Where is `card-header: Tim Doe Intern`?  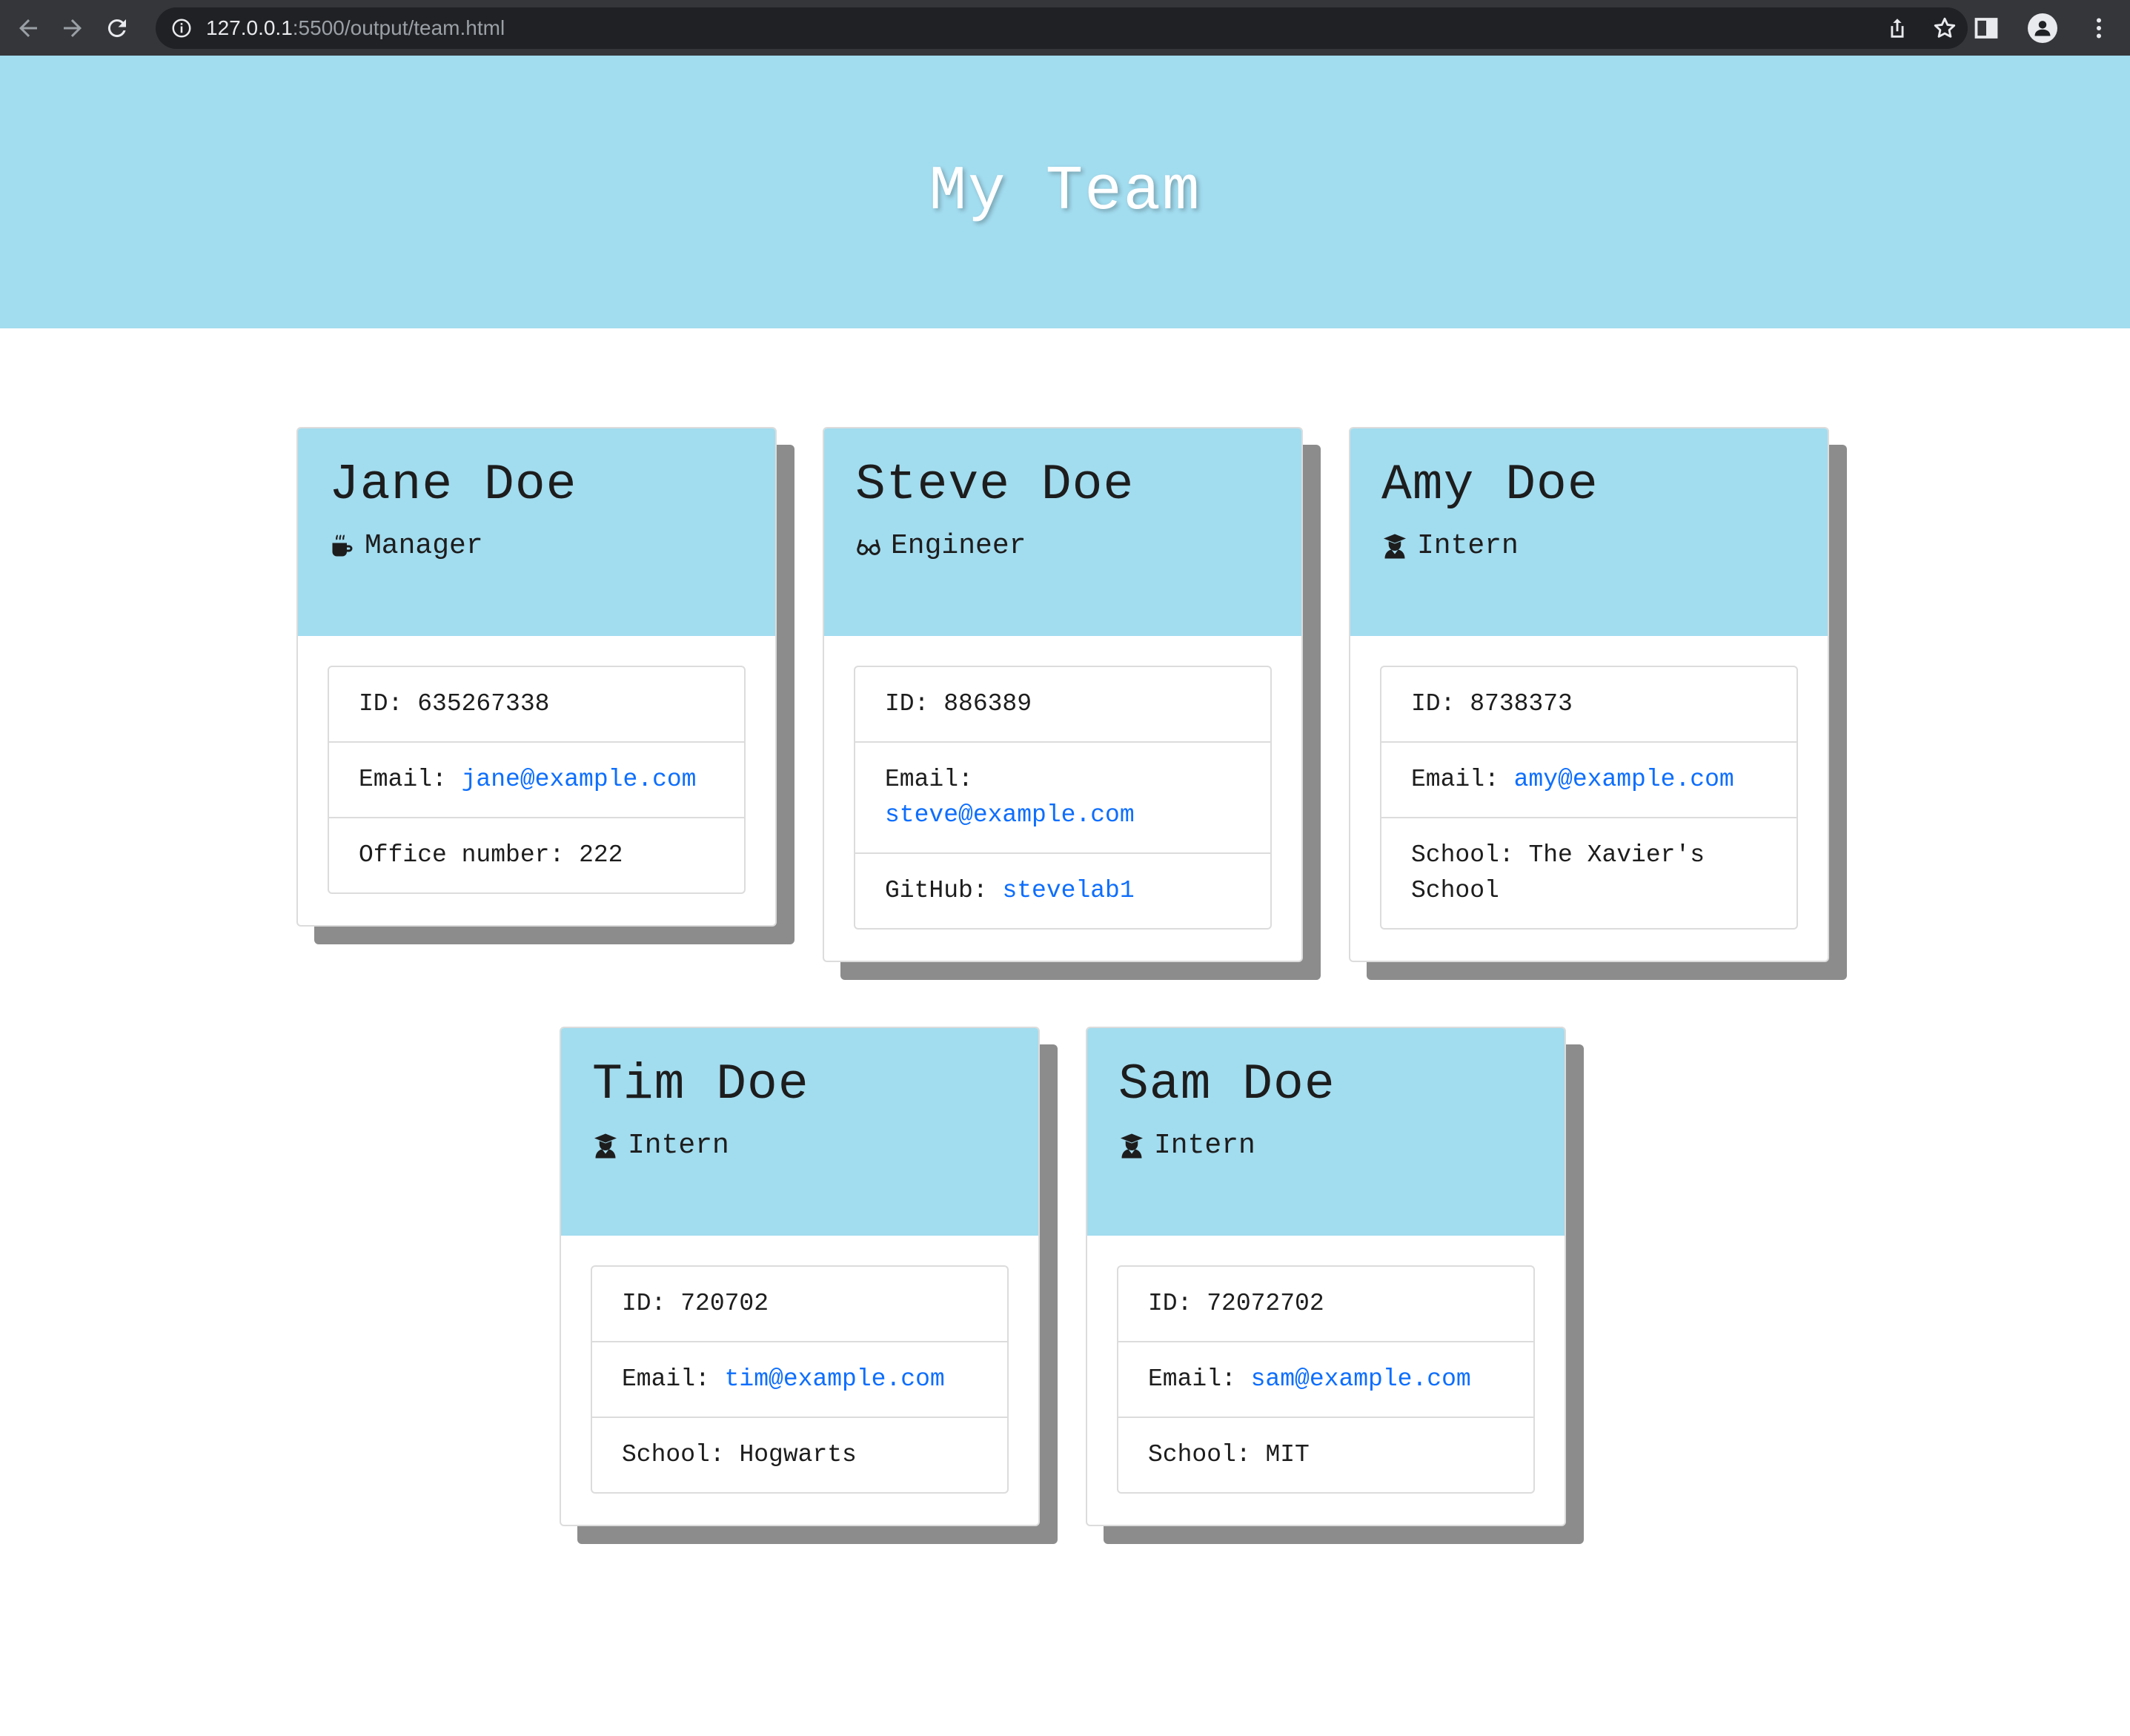 card-header: Tim Doe Intern is located at coordinates (799, 1132).